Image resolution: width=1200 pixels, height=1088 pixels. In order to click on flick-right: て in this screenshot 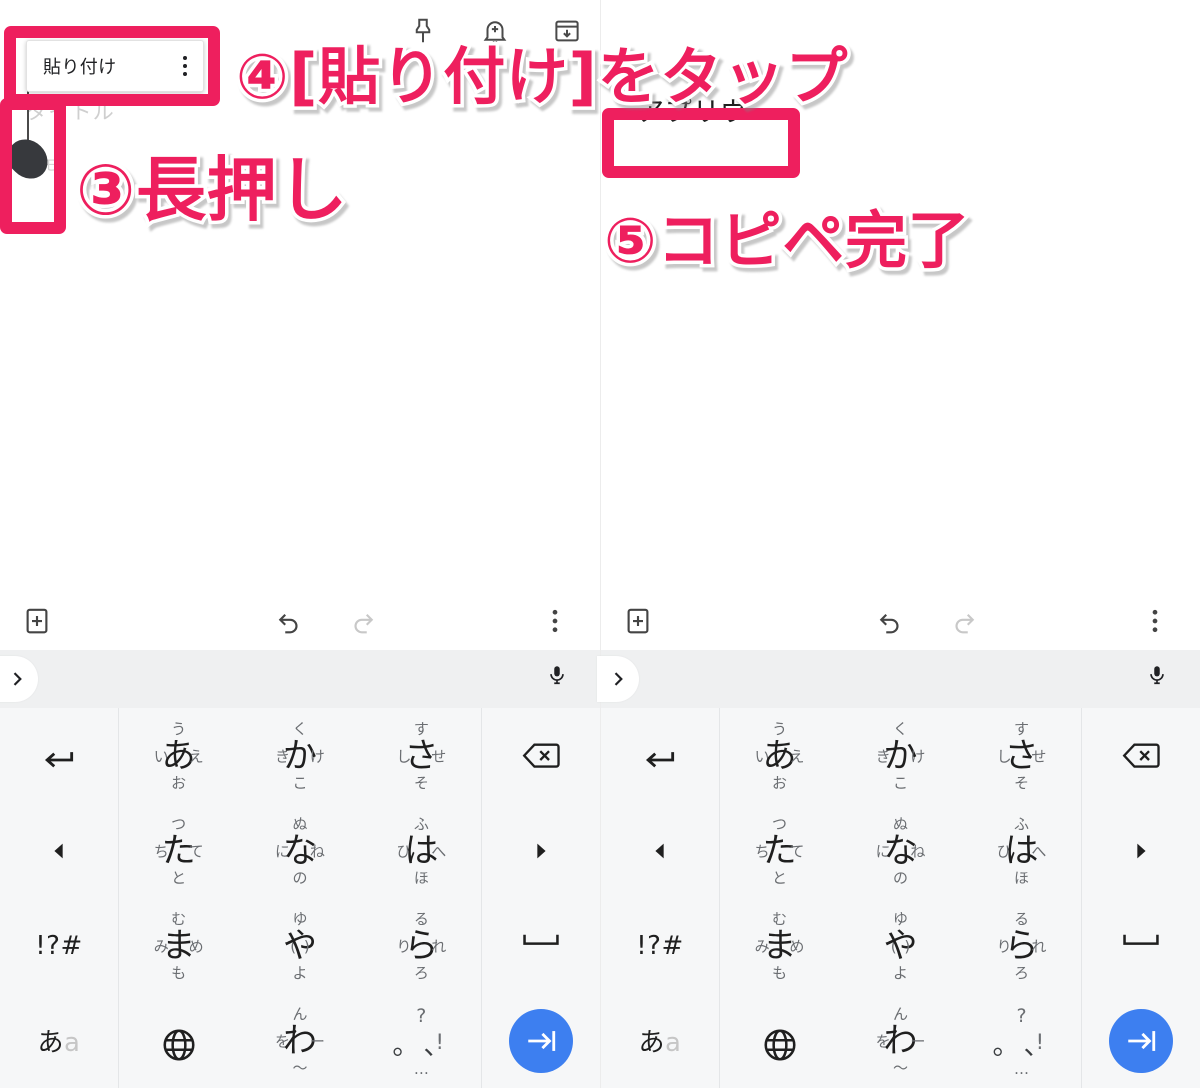, I will do `click(797, 850)`.